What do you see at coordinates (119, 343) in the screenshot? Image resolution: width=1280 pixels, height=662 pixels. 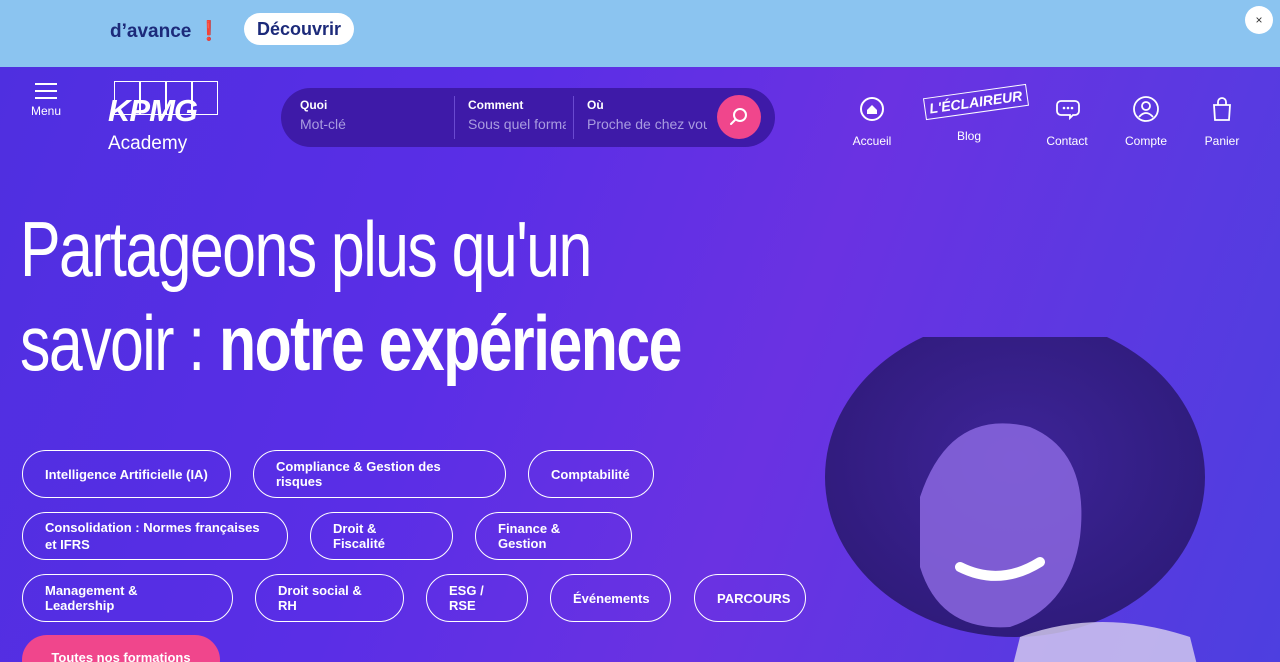 I see `headline-line2: savoir :` at bounding box center [119, 343].